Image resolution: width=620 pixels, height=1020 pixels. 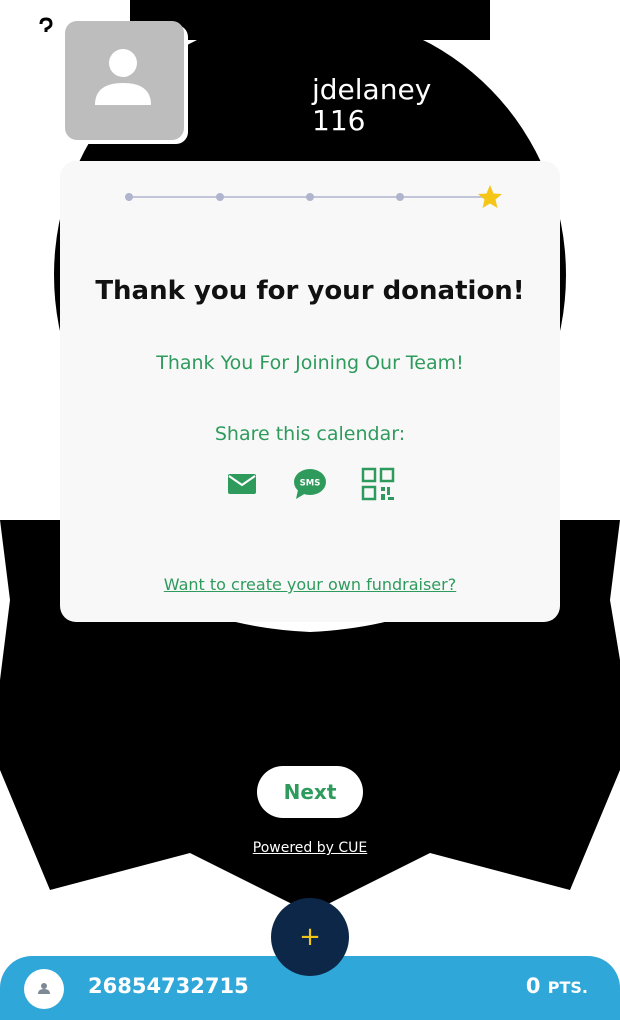 I want to click on qr-code-icon, so click(x=378, y=484).